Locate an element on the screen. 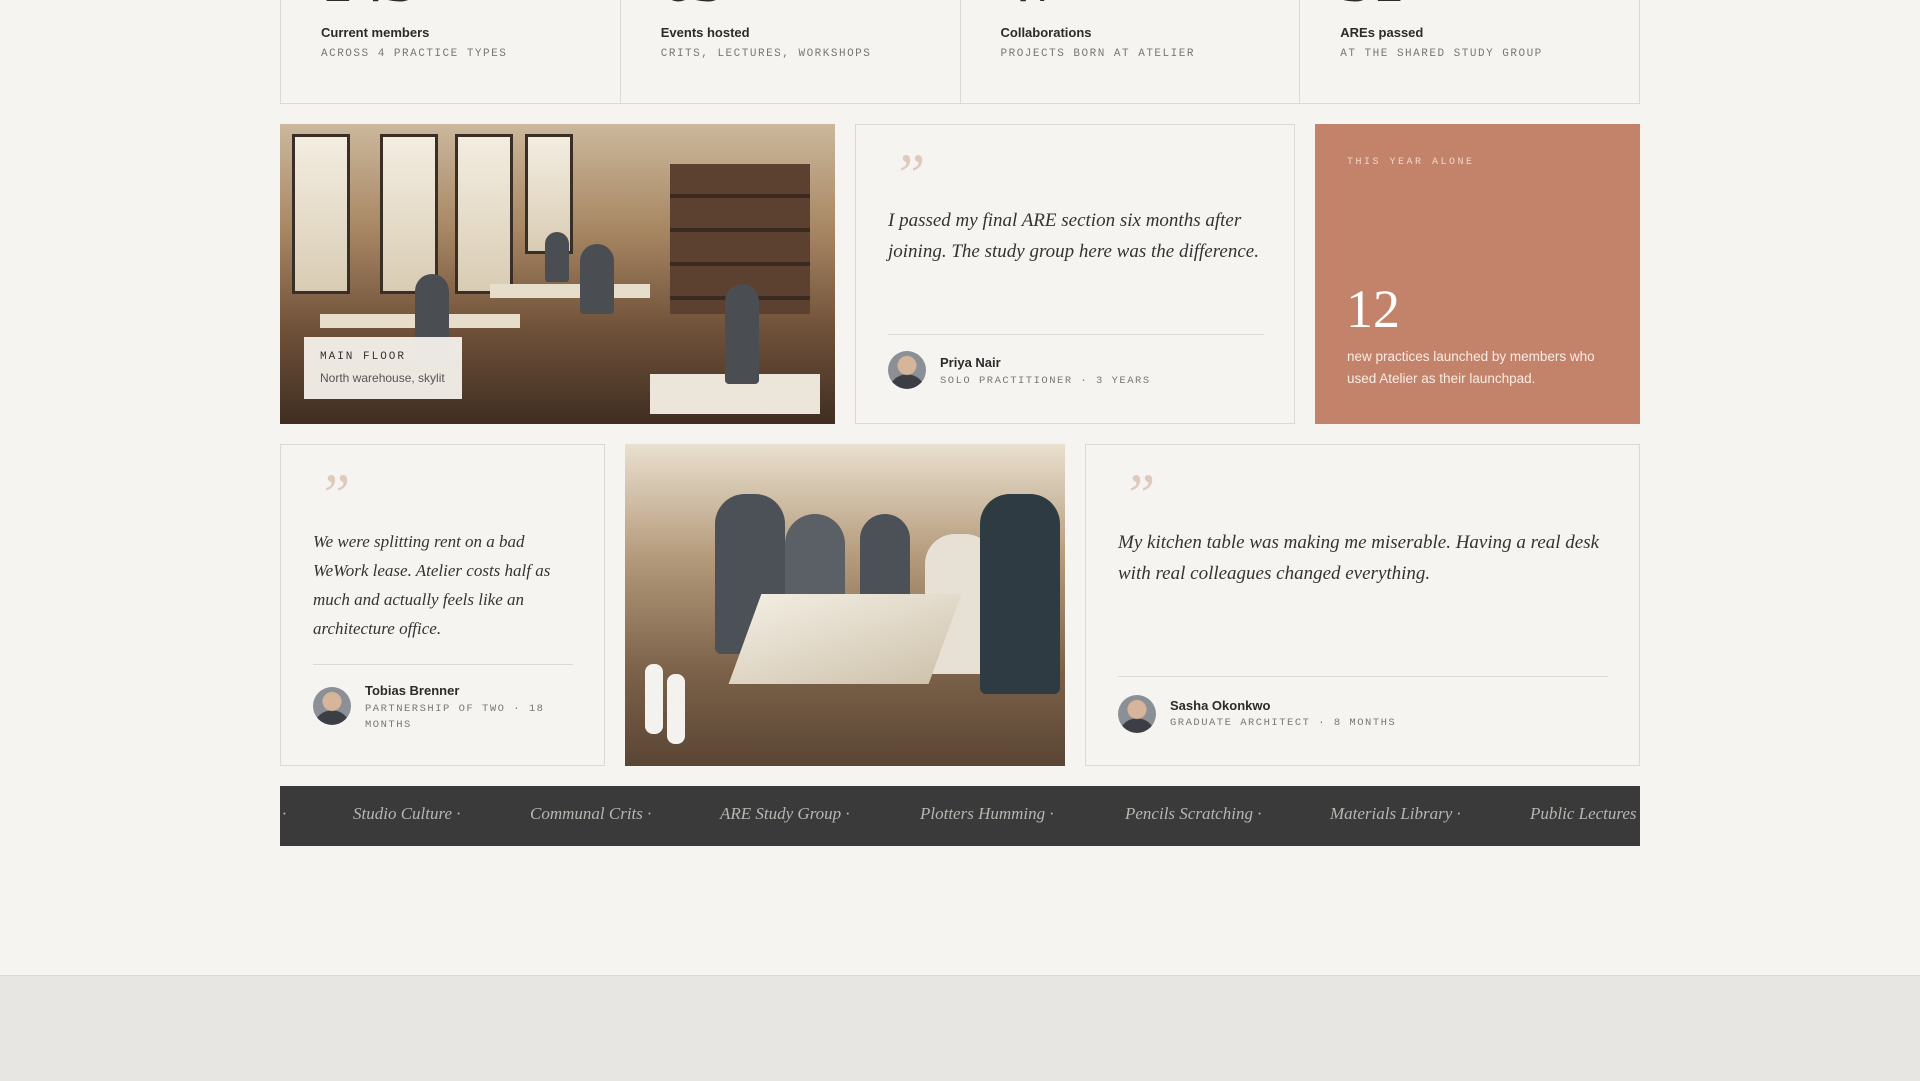 The width and height of the screenshot is (1920, 1081). testimonial-name: Tobias Brenner is located at coordinates (412, 690).